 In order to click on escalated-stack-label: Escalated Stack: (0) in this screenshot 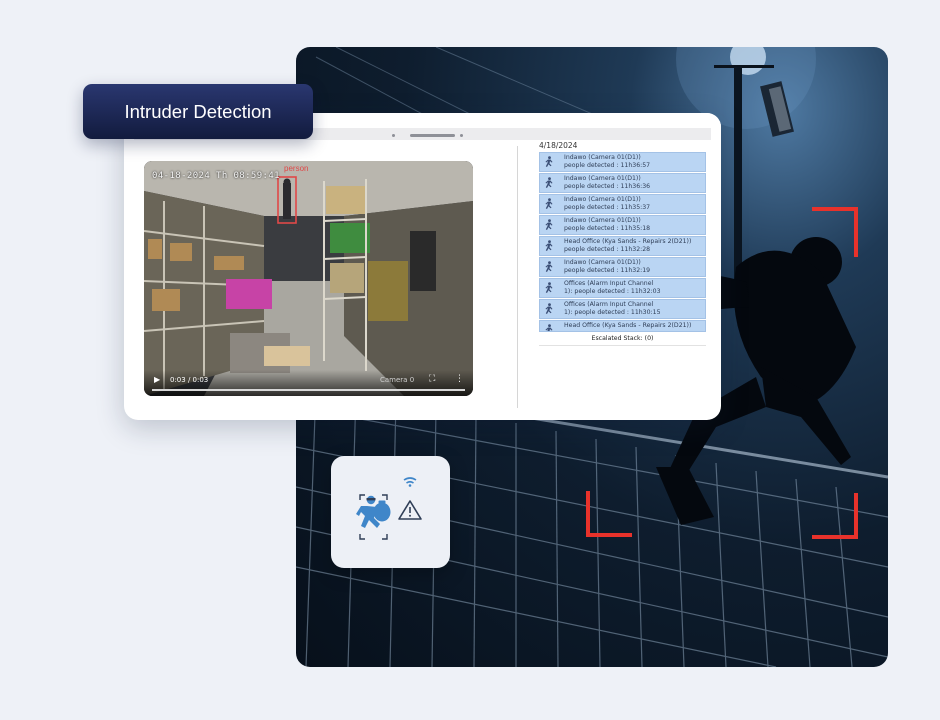, I will do `click(622, 338)`.